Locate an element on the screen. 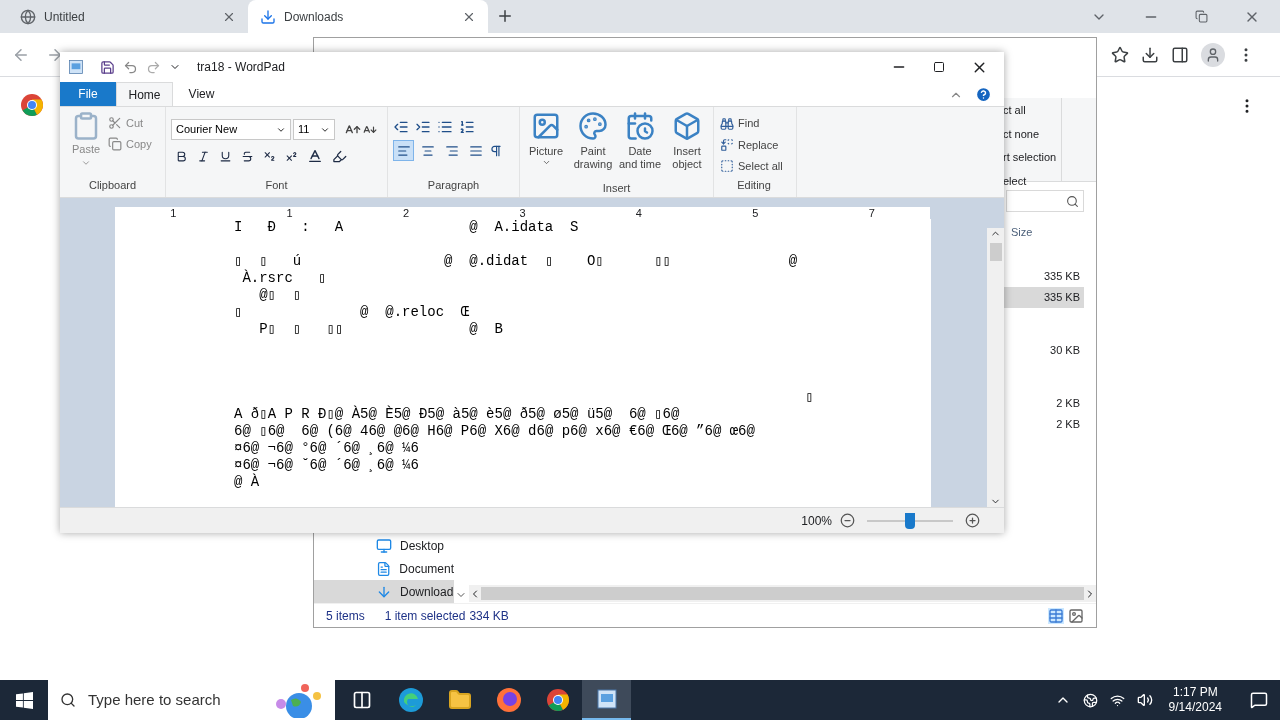 This screenshot has height=720, width=1280. maximize-icon is located at coordinates (939, 67).